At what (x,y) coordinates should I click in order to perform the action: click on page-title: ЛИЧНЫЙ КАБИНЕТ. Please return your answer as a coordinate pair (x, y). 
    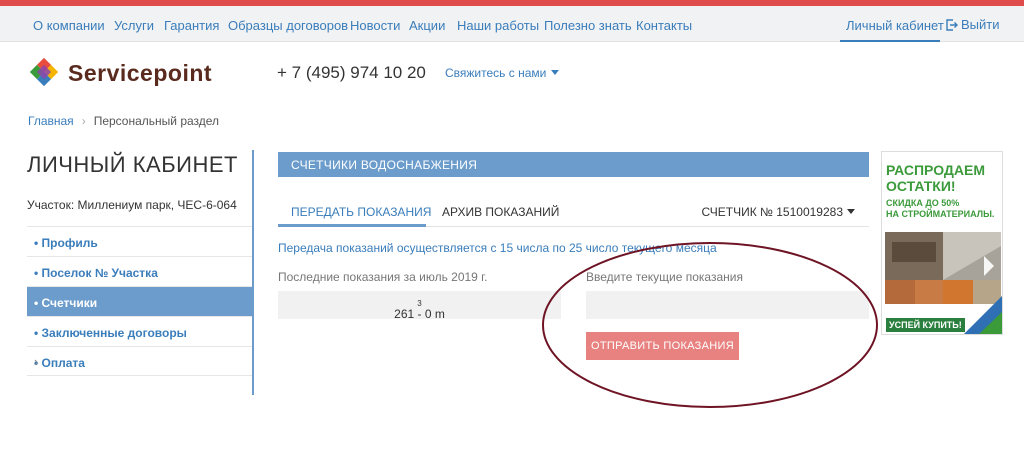
    Looking at the image, I should click on (132, 164).